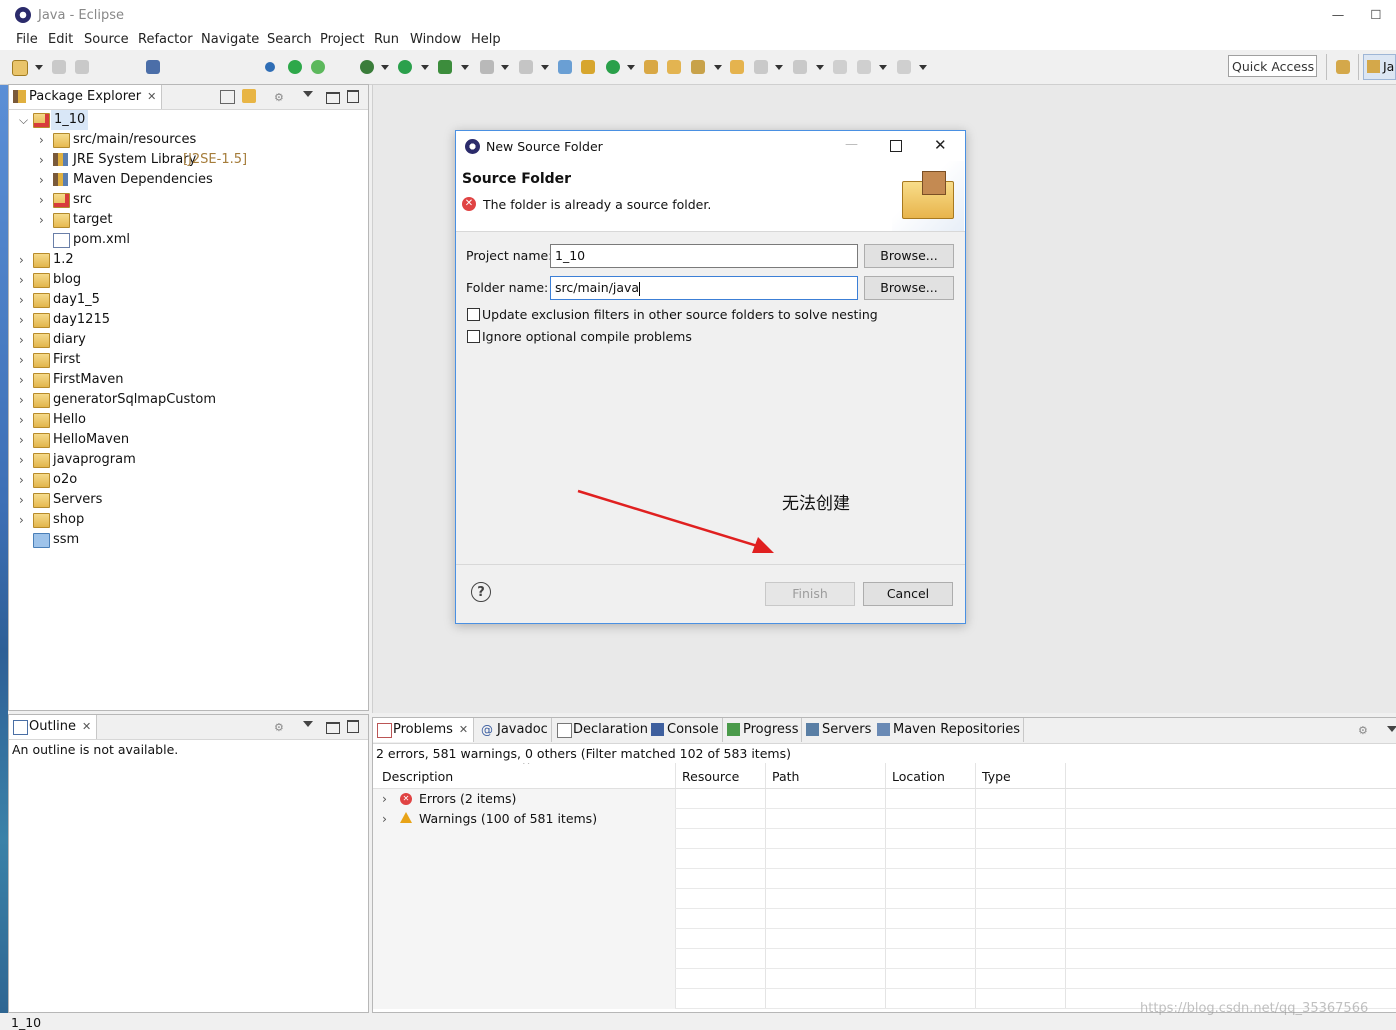  I want to click on external-tools-dropdown-icon, so click(545, 67).